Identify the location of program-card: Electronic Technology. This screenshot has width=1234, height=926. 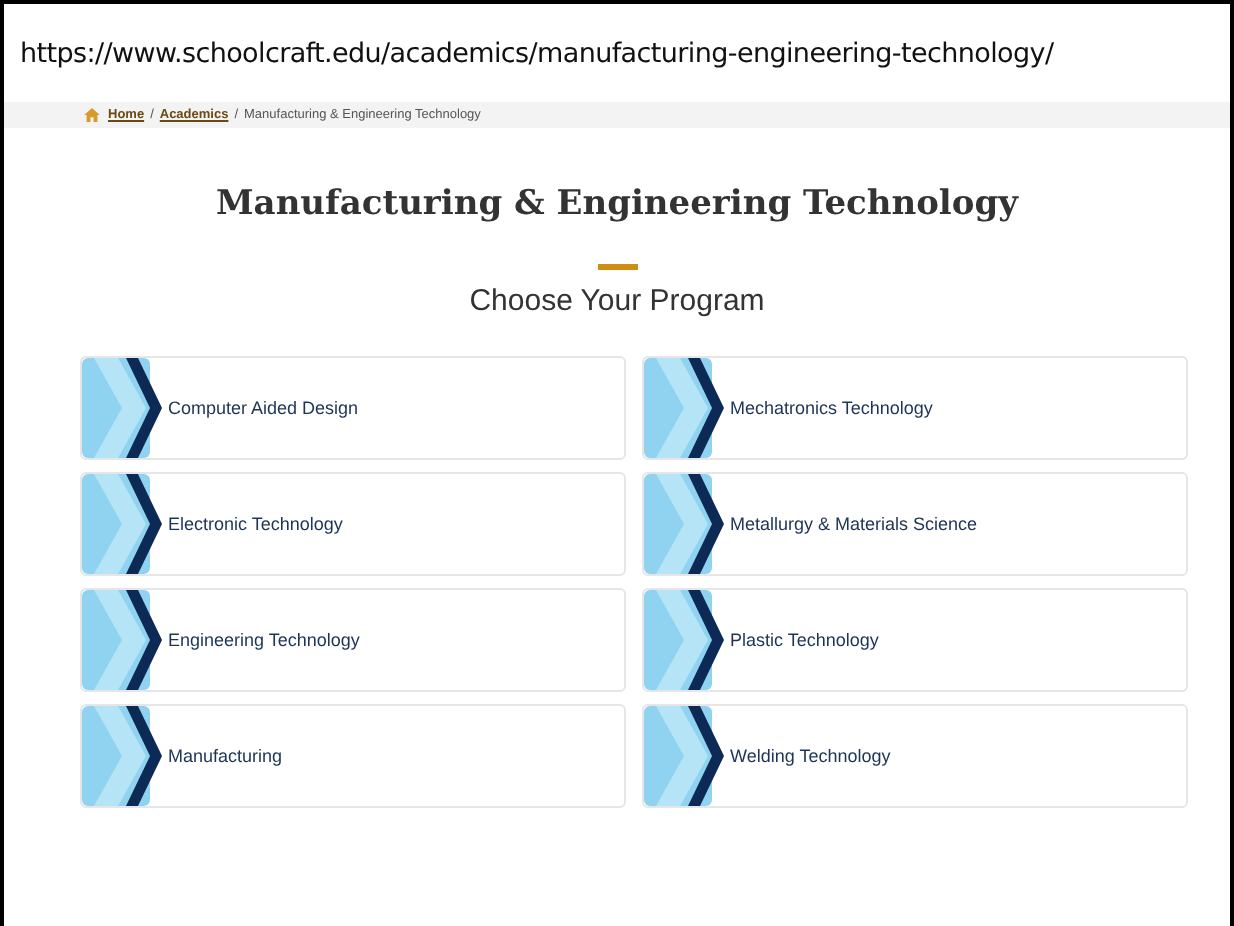
(353, 524).